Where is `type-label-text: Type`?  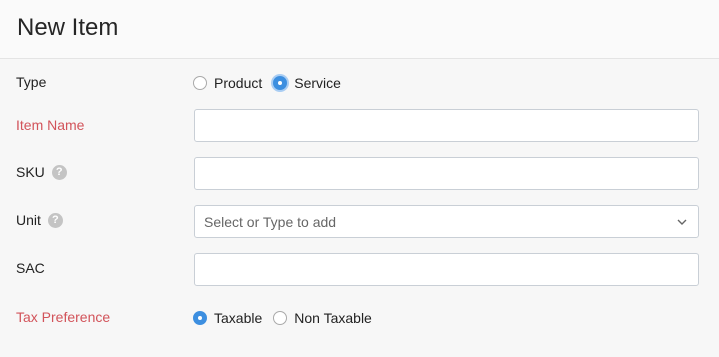
type-label-text: Type is located at coordinates (31, 82).